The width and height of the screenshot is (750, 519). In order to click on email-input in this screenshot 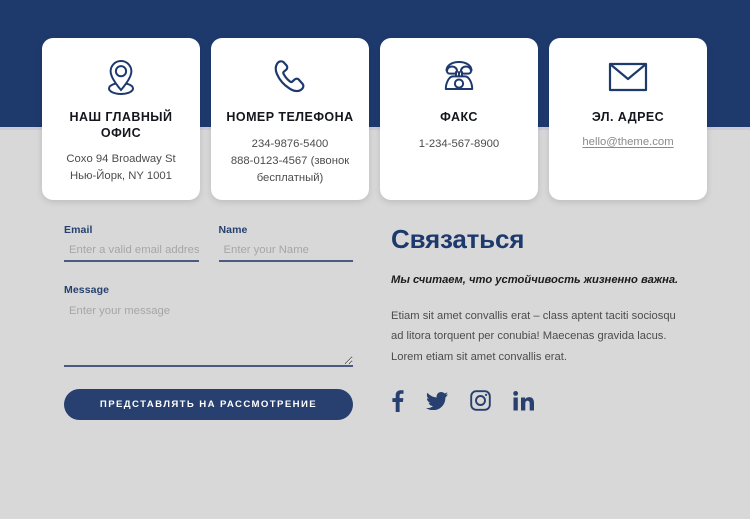, I will do `click(131, 253)`.